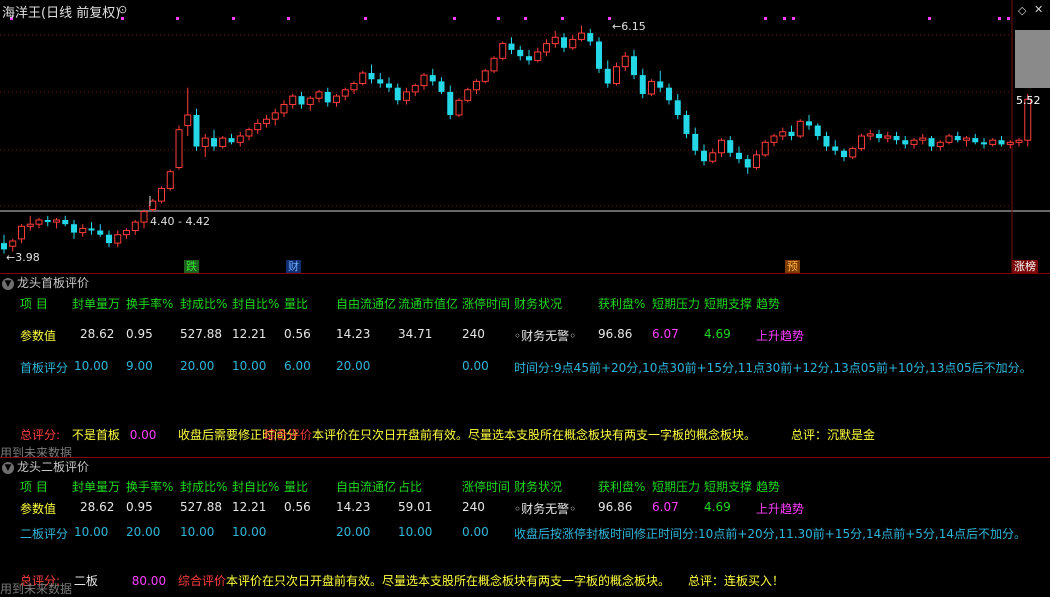  Describe the element at coordinates (197, 366) in the screenshot. I see `score-cell-2: 20.00` at that location.